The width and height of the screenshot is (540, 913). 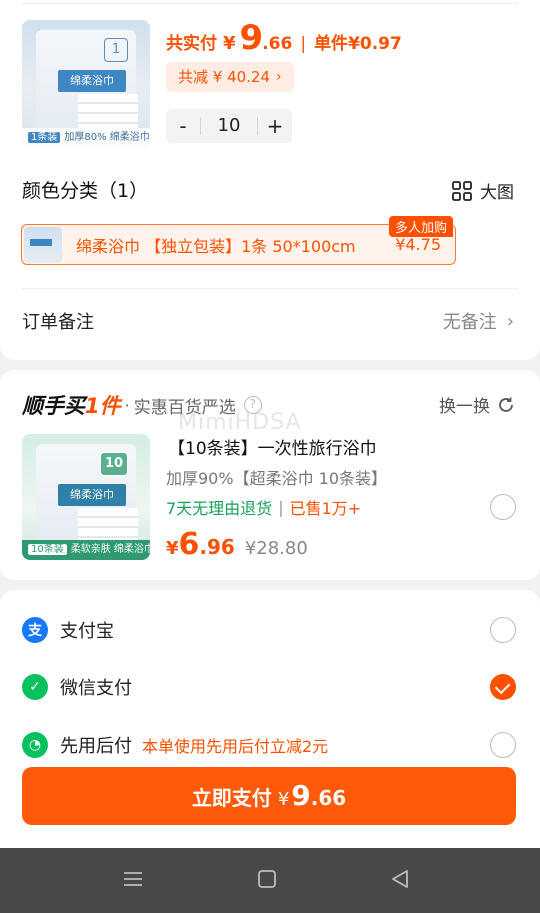 I want to click on payment-option-alipay: 支 支付宝, so click(x=68, y=630).